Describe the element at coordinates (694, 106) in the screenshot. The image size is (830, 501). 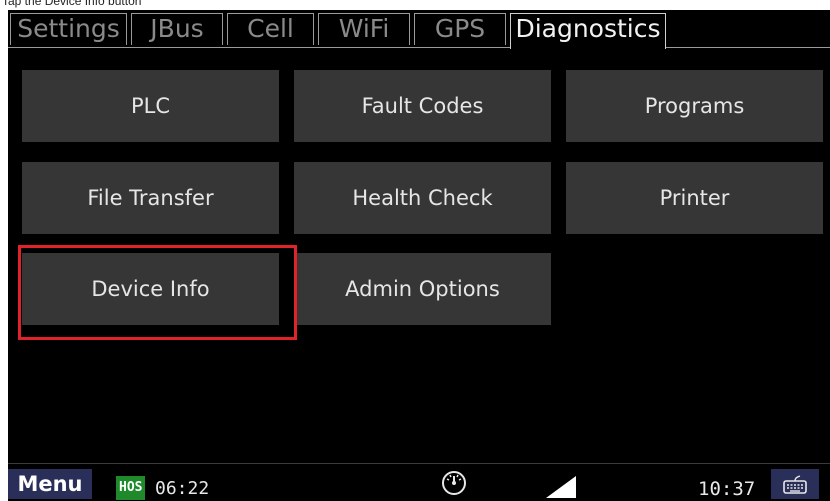
I see `programs-button: Programs` at that location.